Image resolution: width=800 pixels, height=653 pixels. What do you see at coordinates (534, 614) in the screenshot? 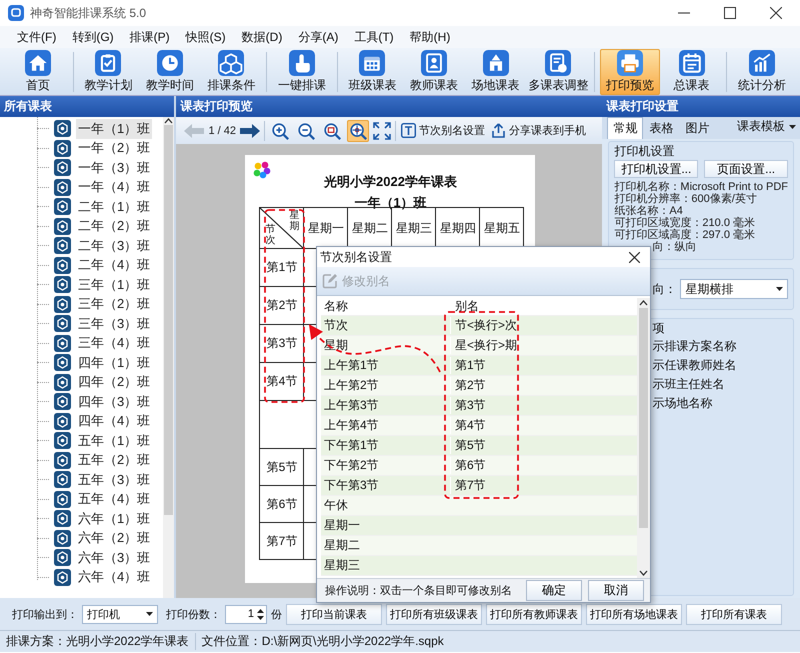
I see `print-button: 打印所有教师课表` at bounding box center [534, 614].